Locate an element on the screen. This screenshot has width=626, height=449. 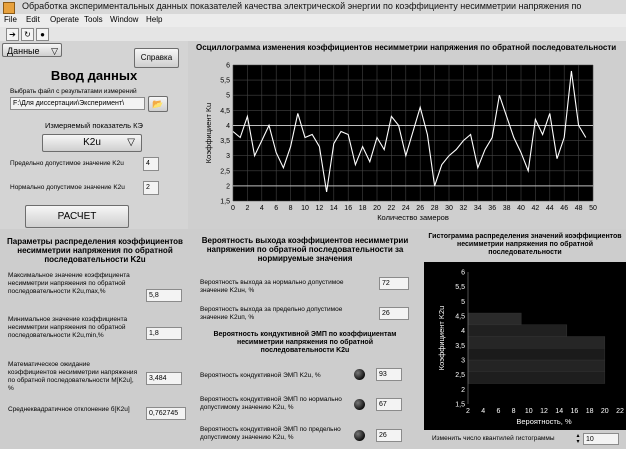
emp1-field: 93 is located at coordinates (389, 374).